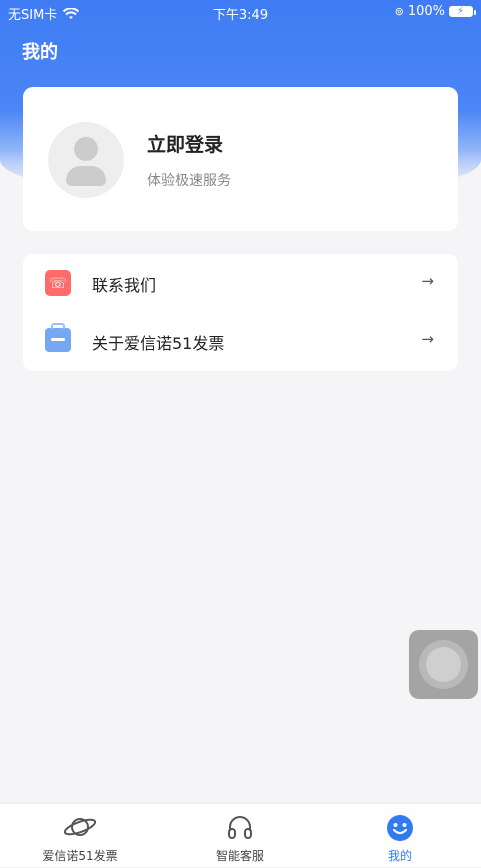 This screenshot has width=481, height=868. I want to click on assistive-ring-inner, so click(443, 664).